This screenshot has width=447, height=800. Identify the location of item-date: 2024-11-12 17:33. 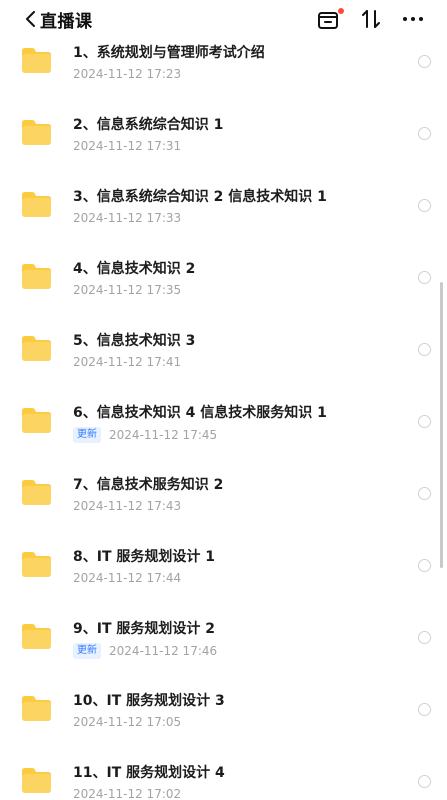
(127, 218).